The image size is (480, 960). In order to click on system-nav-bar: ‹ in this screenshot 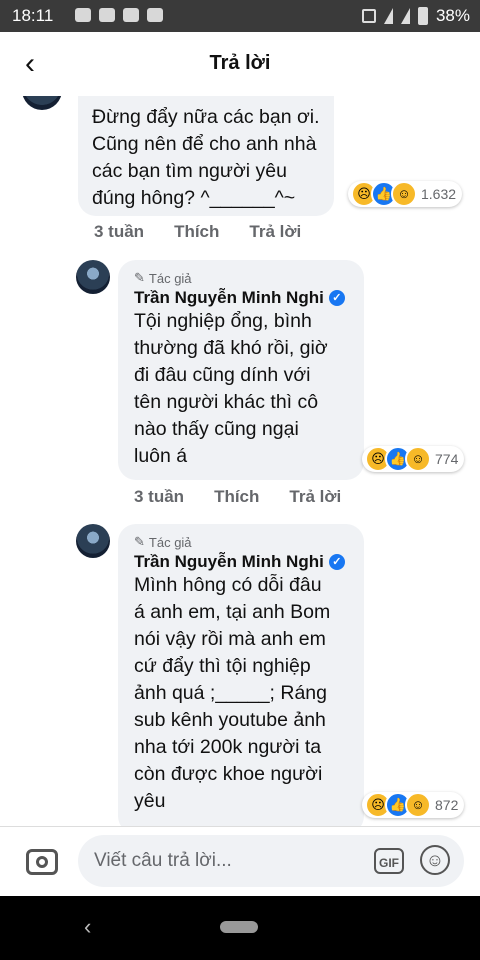, I will do `click(240, 928)`.